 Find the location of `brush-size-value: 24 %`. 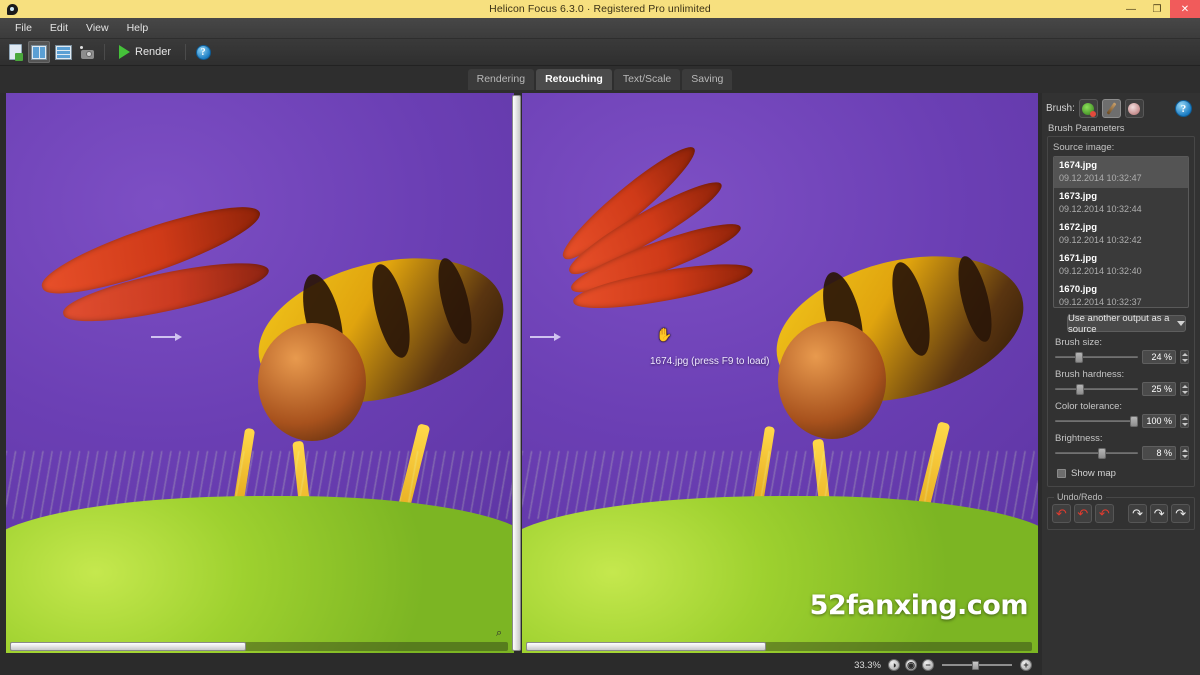

brush-size-value: 24 % is located at coordinates (1159, 357).